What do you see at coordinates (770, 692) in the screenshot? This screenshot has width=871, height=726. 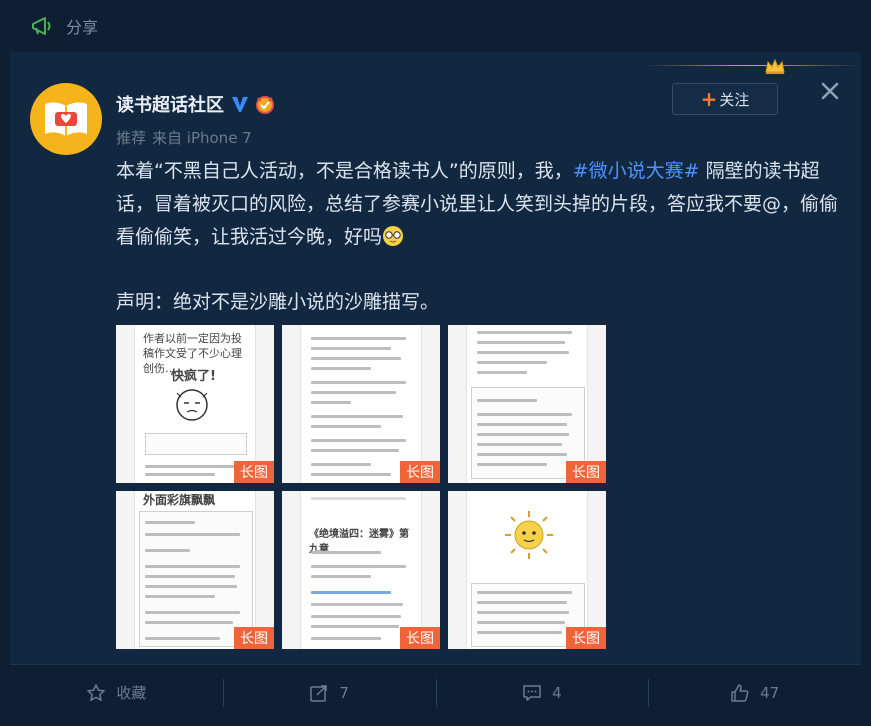 I see `like-count: 47` at bounding box center [770, 692].